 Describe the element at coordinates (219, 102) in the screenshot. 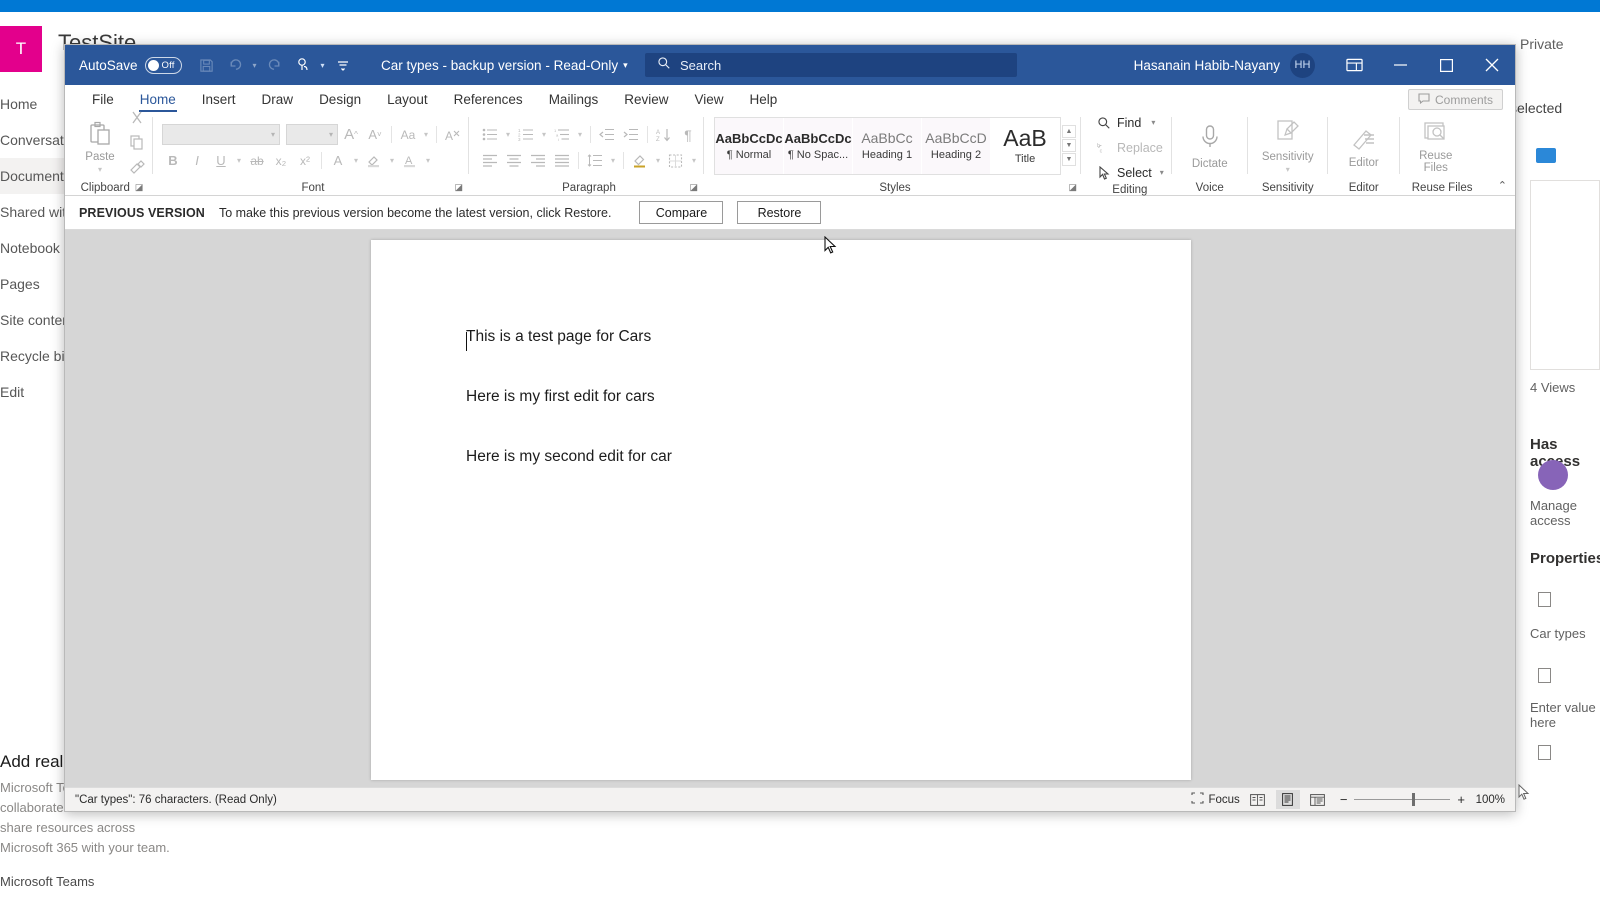

I see `tab-insert: Insert` at that location.